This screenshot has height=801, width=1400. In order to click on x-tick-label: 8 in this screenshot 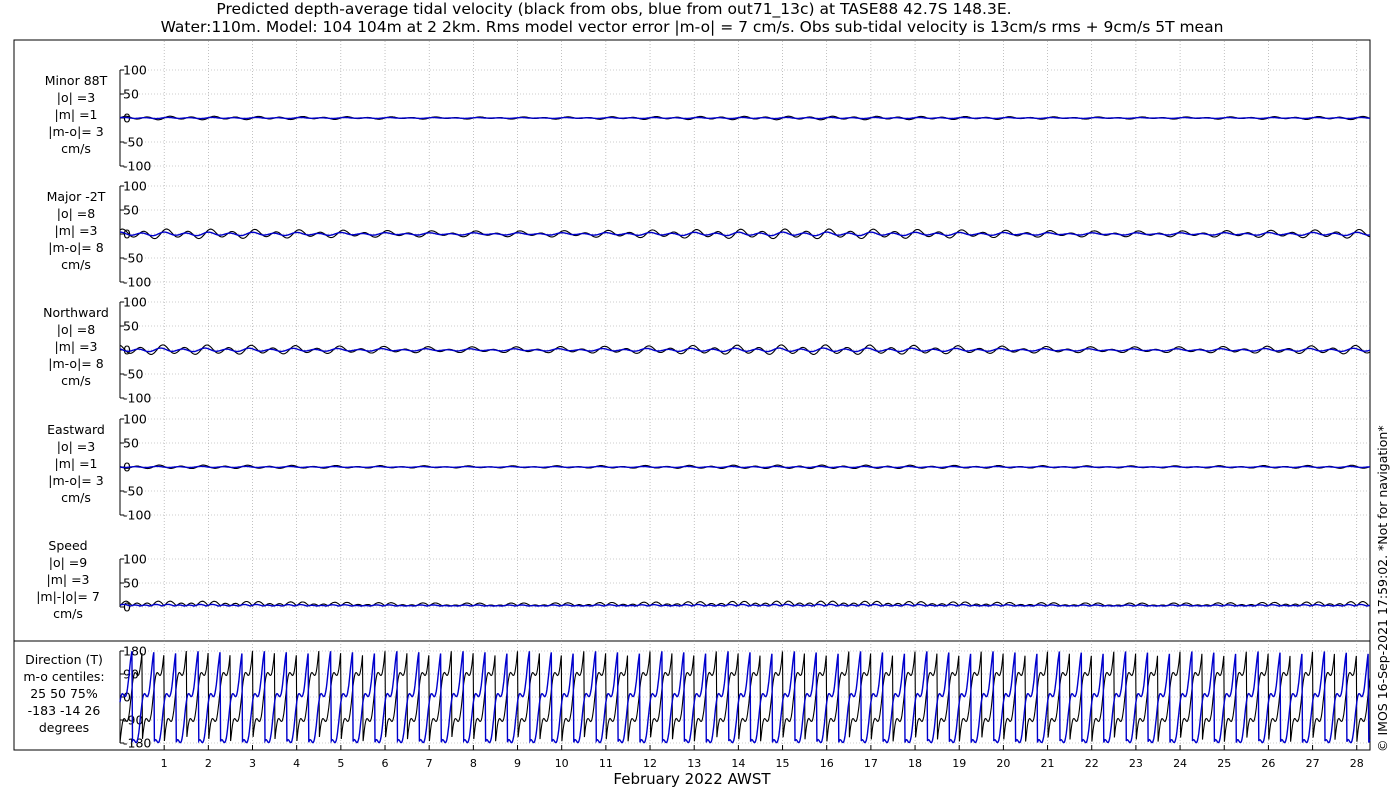, I will do `click(473, 763)`.